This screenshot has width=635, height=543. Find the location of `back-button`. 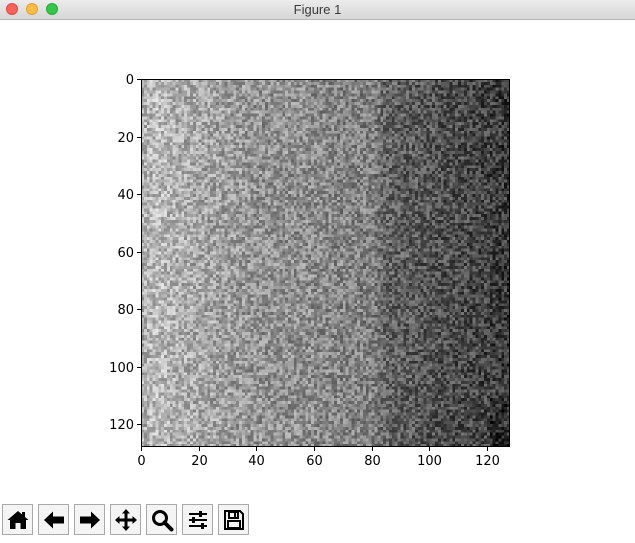

back-button is located at coordinates (53, 519).